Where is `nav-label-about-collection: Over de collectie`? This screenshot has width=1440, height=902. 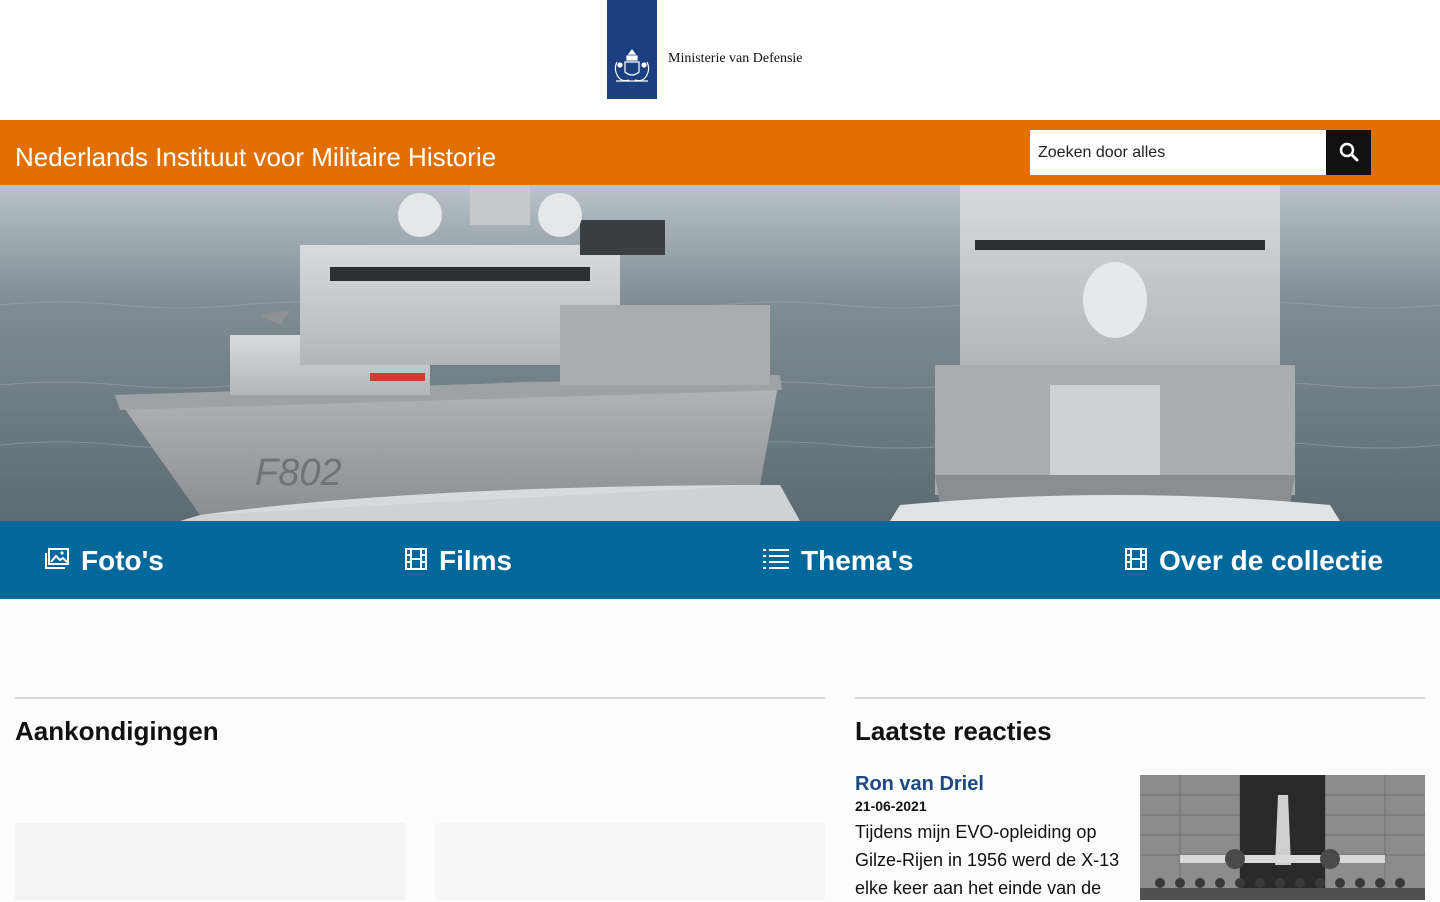
nav-label-about-collection: Over de collectie is located at coordinates (1271, 560).